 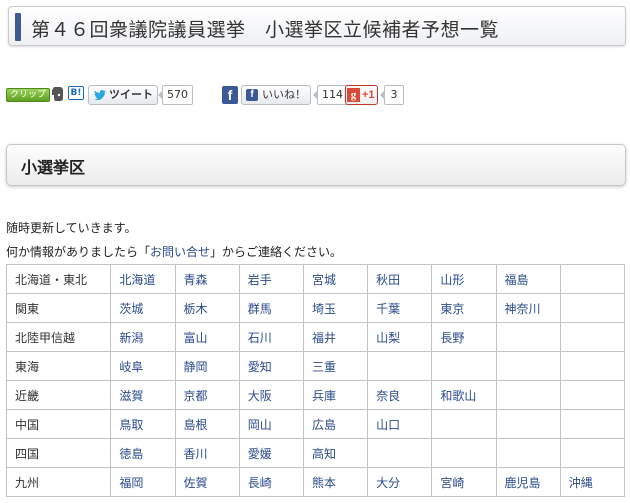 What do you see at coordinates (592, 482) in the screenshot?
I see `prefecture-link: 沖縄` at bounding box center [592, 482].